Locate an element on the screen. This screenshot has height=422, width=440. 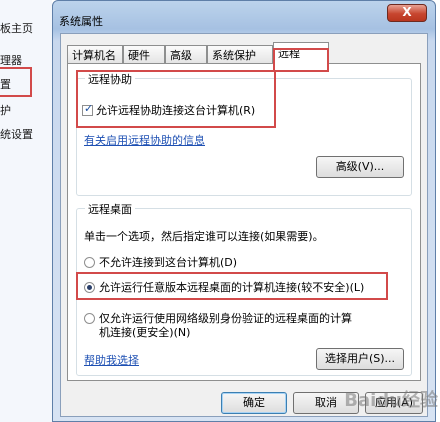
allow-remote-assistance-checkbox: ✓ 允许远程协助连接这台计算机(R) is located at coordinates (168, 110).